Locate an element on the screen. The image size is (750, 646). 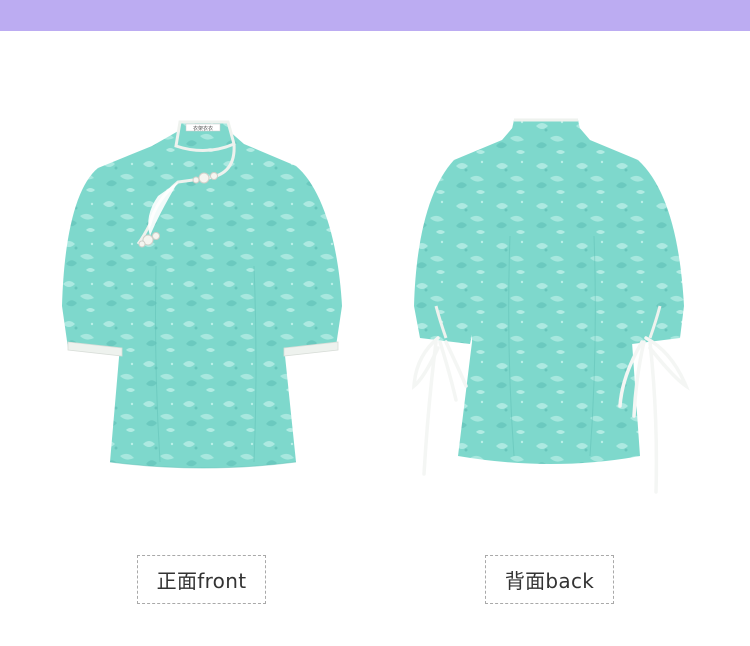
front-view-label: 正面front is located at coordinates (201, 579).